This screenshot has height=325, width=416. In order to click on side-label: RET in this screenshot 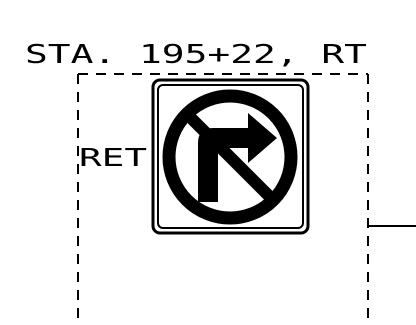, I will do `click(113, 157)`.